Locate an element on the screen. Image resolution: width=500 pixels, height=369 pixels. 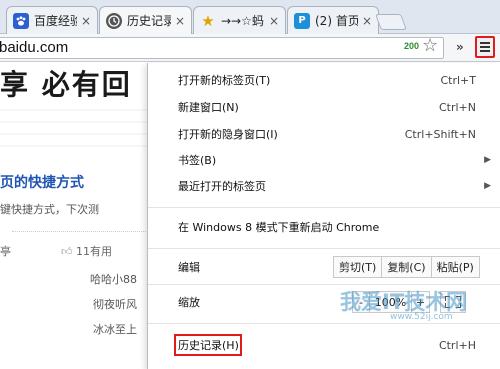
tab-title: (2) 首页 is located at coordinates (336, 21).